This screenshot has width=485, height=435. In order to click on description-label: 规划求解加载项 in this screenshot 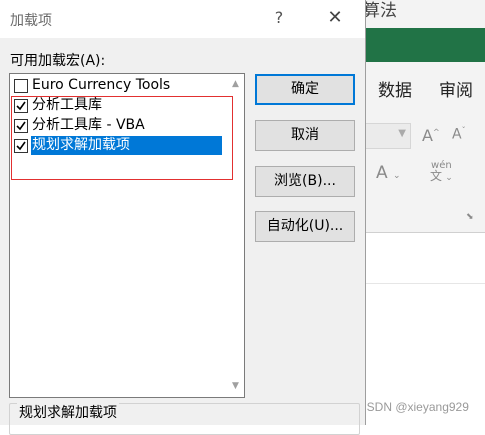, I will do `click(68, 412)`.